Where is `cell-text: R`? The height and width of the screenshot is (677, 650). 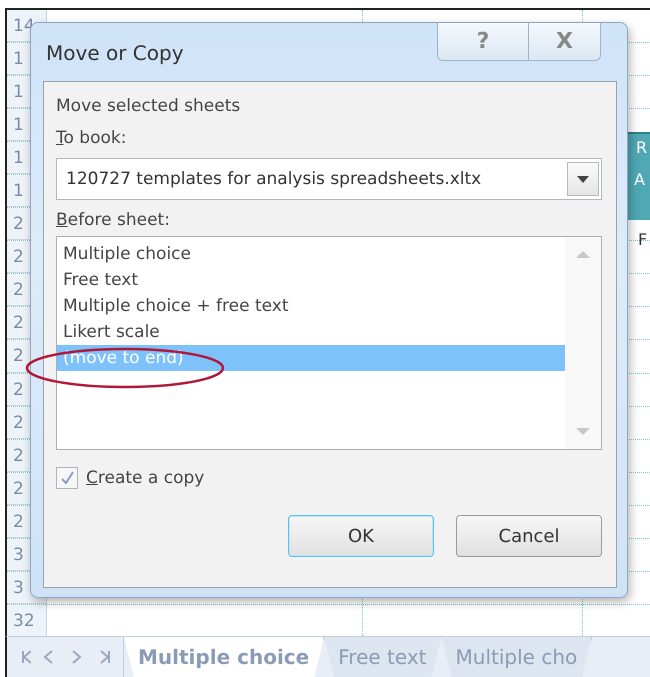 cell-text: R is located at coordinates (642, 147).